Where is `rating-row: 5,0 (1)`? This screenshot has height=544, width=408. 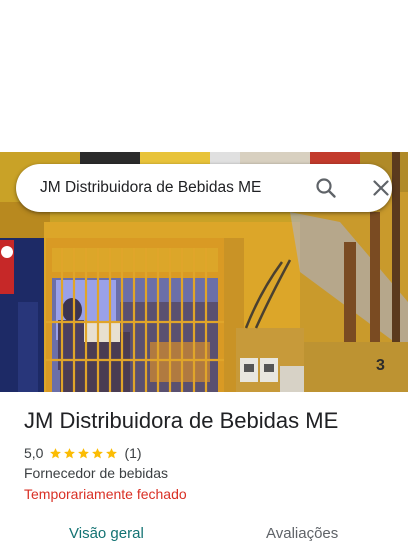
rating-row: 5,0 (1) is located at coordinates (83, 453).